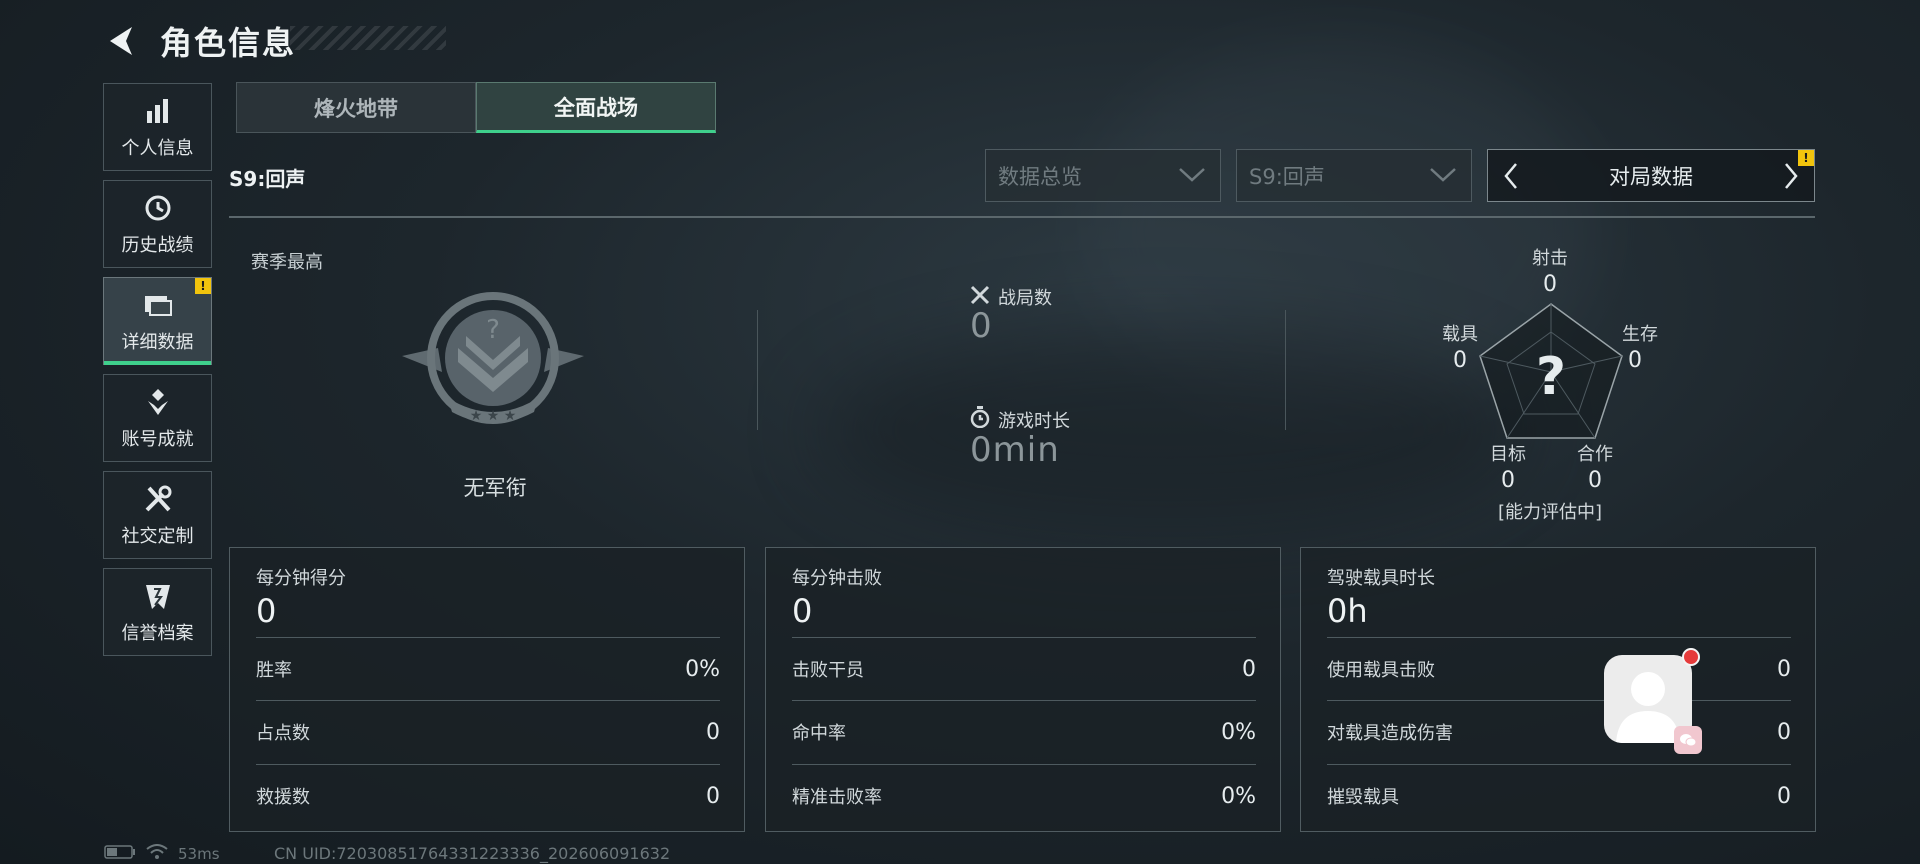 This screenshot has height=864, width=1920. I want to click on radar-axis-label: 合作, so click(1595, 454).